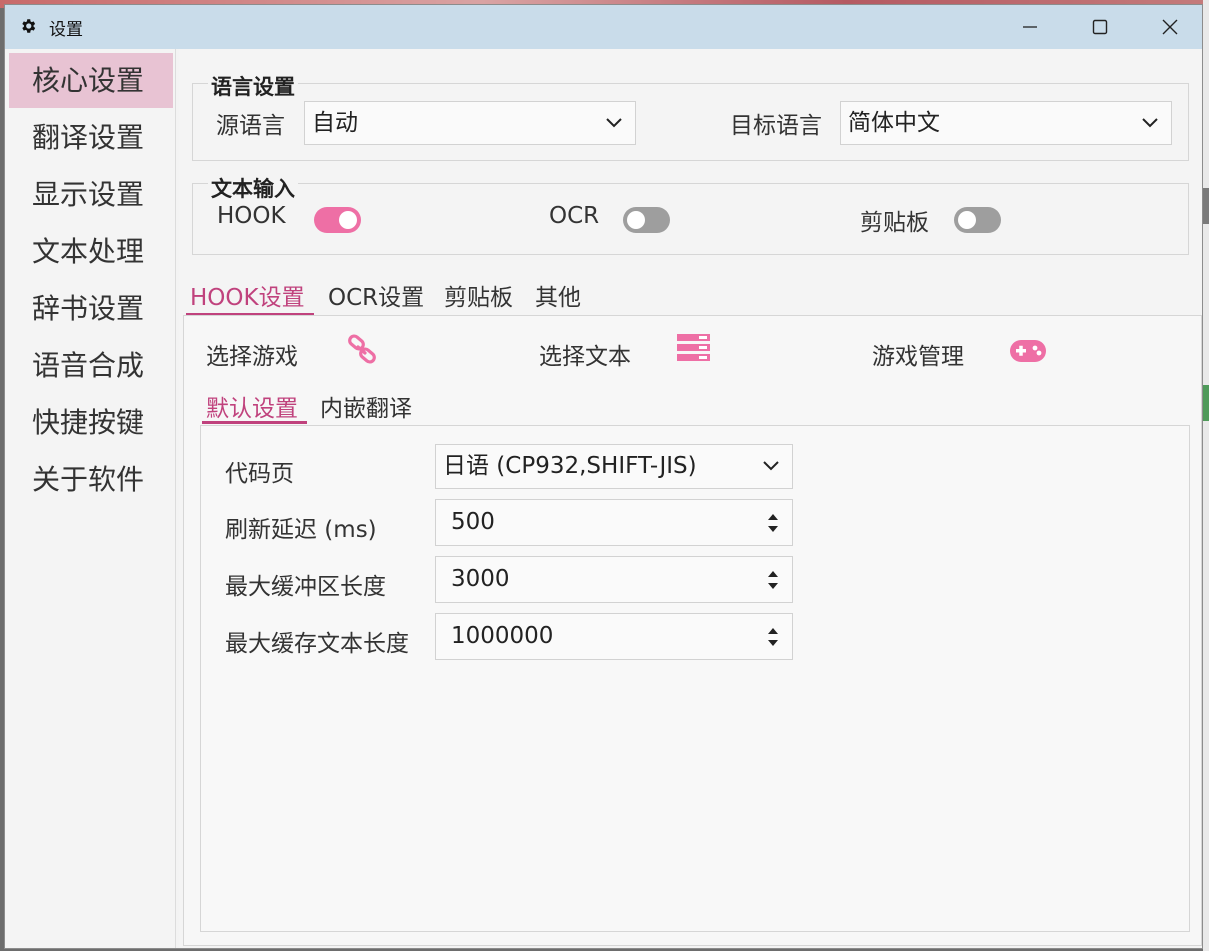 This screenshot has height=951, width=1209. I want to click on minimize-button, so click(1030, 27).